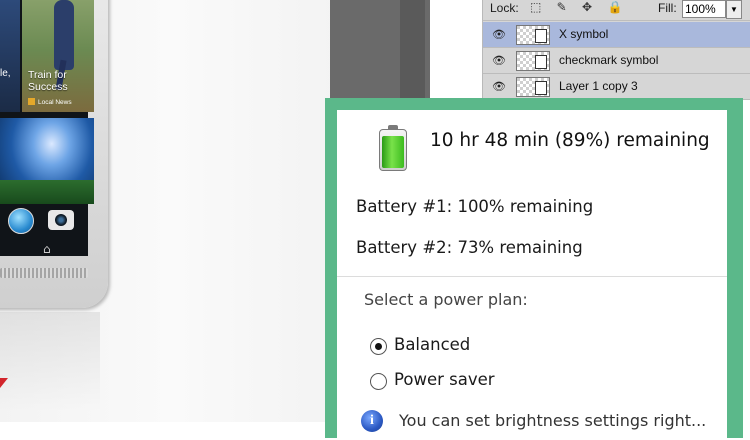 The height and width of the screenshot is (440, 750). I want to click on radio-label-power-saver: Power saver, so click(444, 379).